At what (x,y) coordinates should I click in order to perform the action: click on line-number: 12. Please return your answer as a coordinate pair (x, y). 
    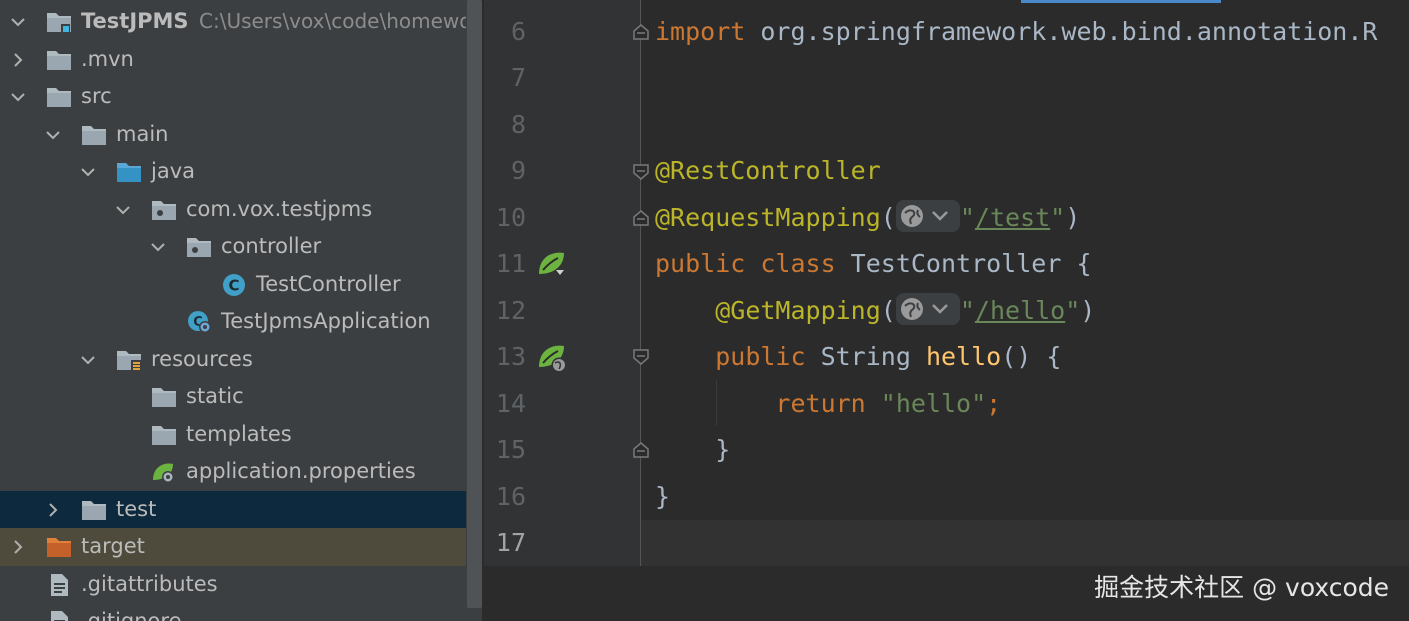
    Looking at the image, I should click on (510, 310).